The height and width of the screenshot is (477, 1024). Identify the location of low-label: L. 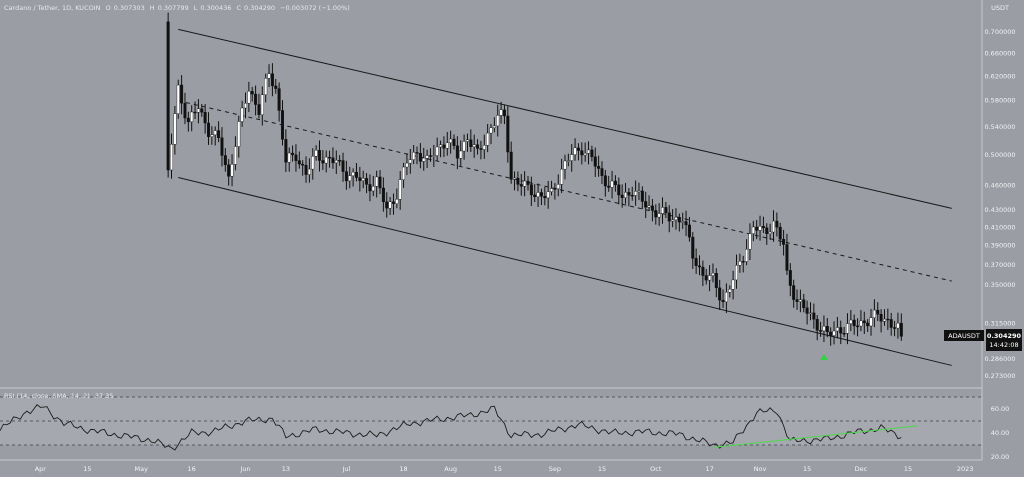
(195, 8).